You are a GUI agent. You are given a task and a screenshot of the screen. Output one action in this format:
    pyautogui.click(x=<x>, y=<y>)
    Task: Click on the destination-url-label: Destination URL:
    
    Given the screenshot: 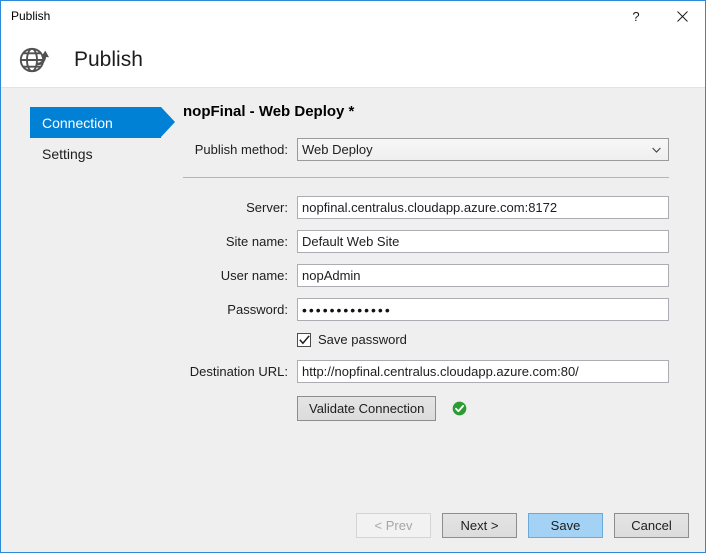 What is the action you would take?
    pyautogui.click(x=238, y=371)
    